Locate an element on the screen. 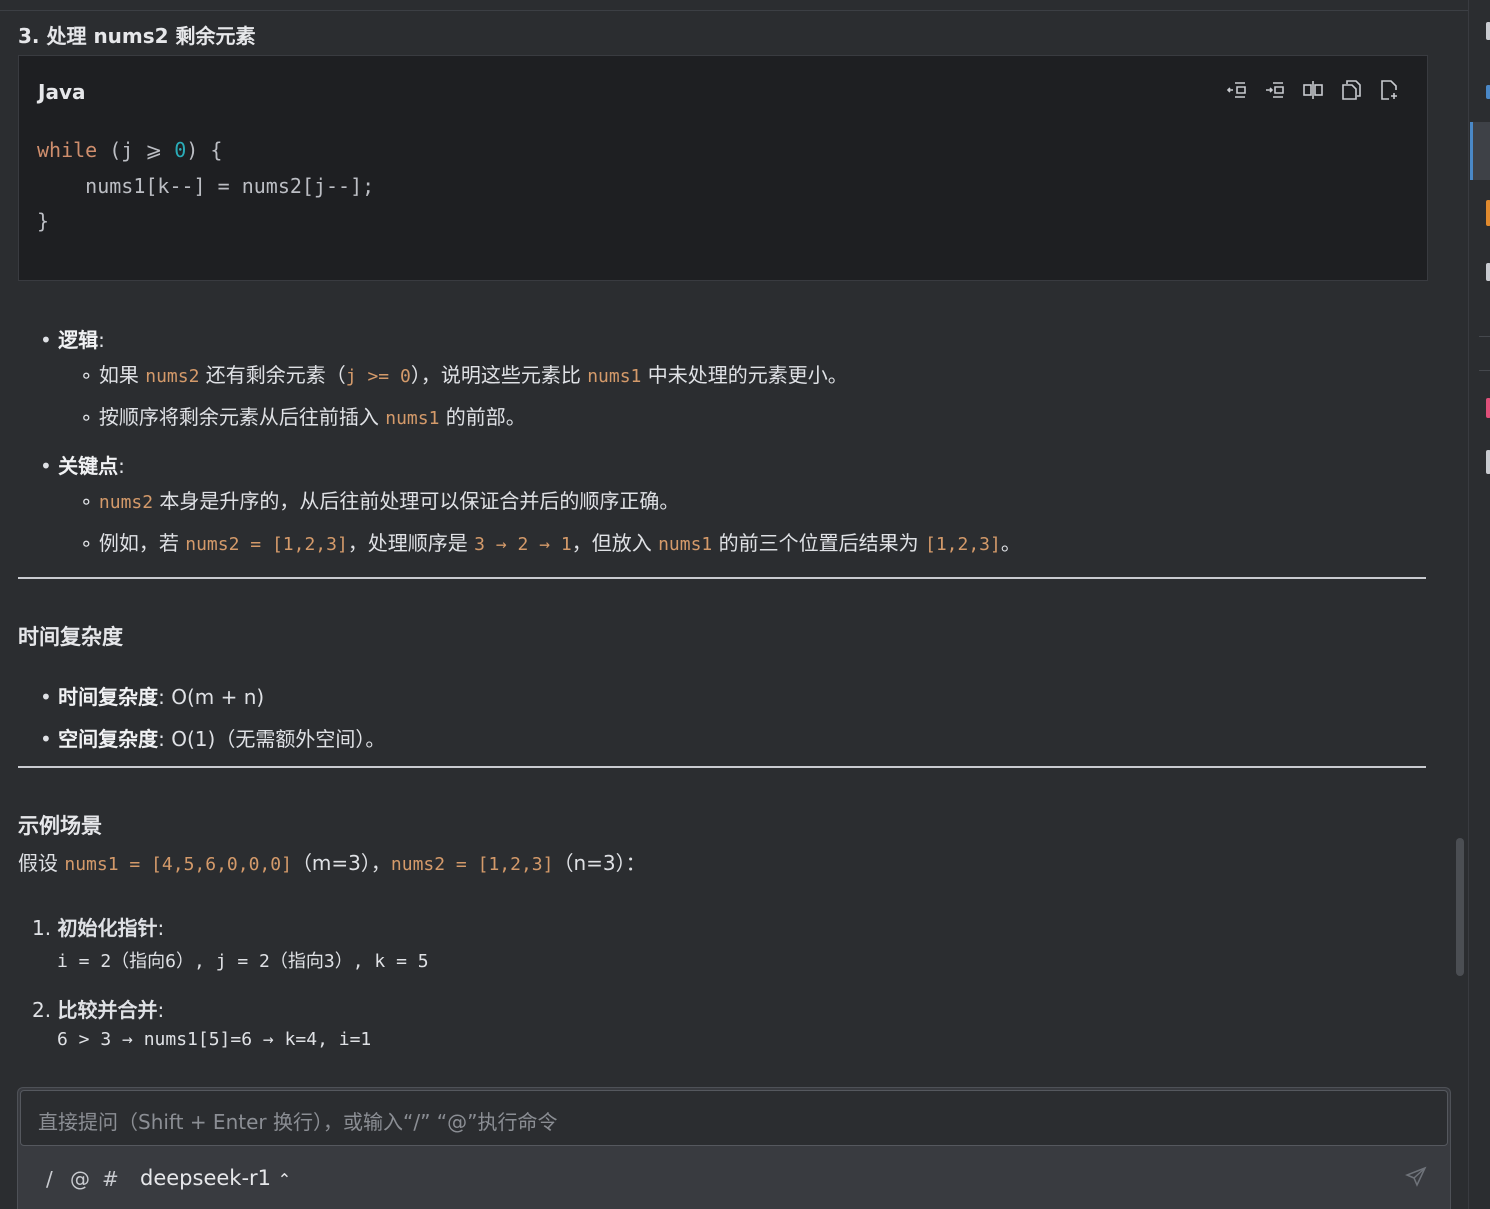 The width and height of the screenshot is (1490, 1209). code-line-1: while (j ⩾ 0) { is located at coordinates (130, 150).